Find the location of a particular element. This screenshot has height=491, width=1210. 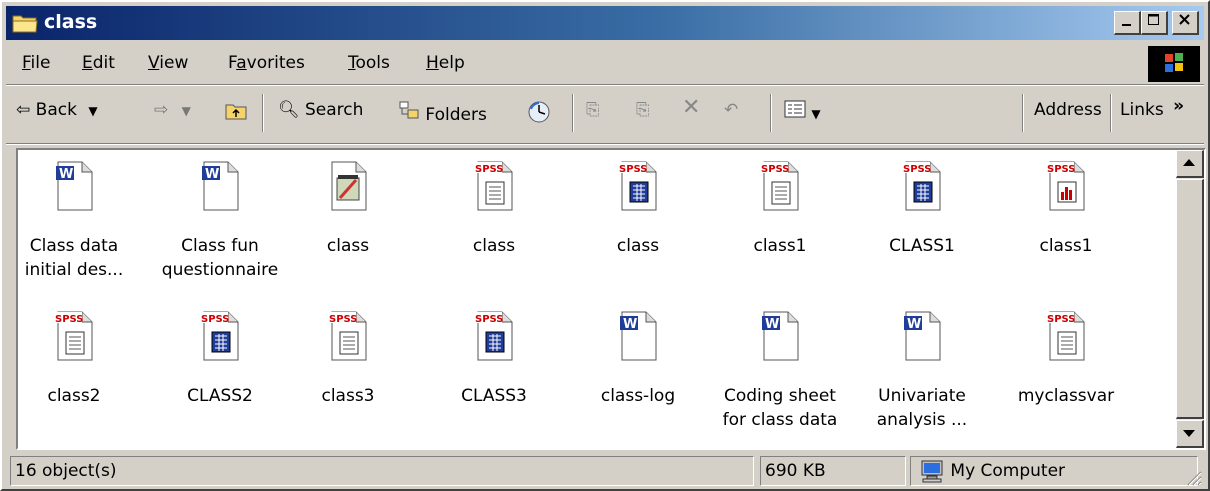

file-name-line: CLASS2 is located at coordinates (220, 396).